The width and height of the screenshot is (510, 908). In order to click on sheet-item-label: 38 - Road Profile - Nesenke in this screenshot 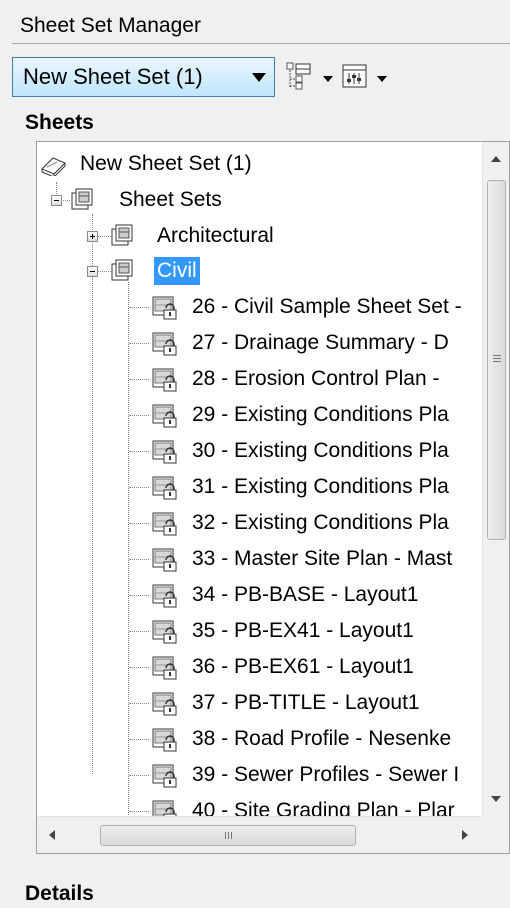, I will do `click(322, 738)`.